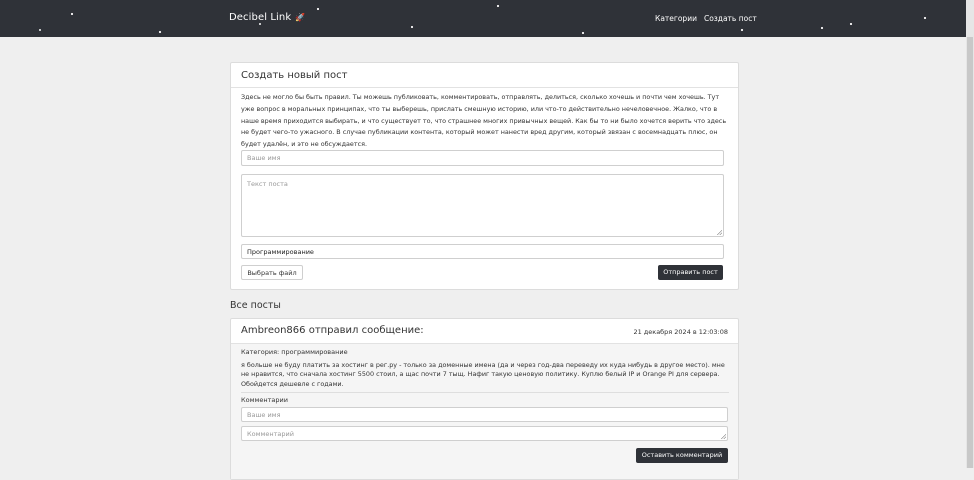 The height and width of the screenshot is (480, 974). What do you see at coordinates (255, 305) in the screenshot?
I see `all-posts-heading: Все посты` at bounding box center [255, 305].